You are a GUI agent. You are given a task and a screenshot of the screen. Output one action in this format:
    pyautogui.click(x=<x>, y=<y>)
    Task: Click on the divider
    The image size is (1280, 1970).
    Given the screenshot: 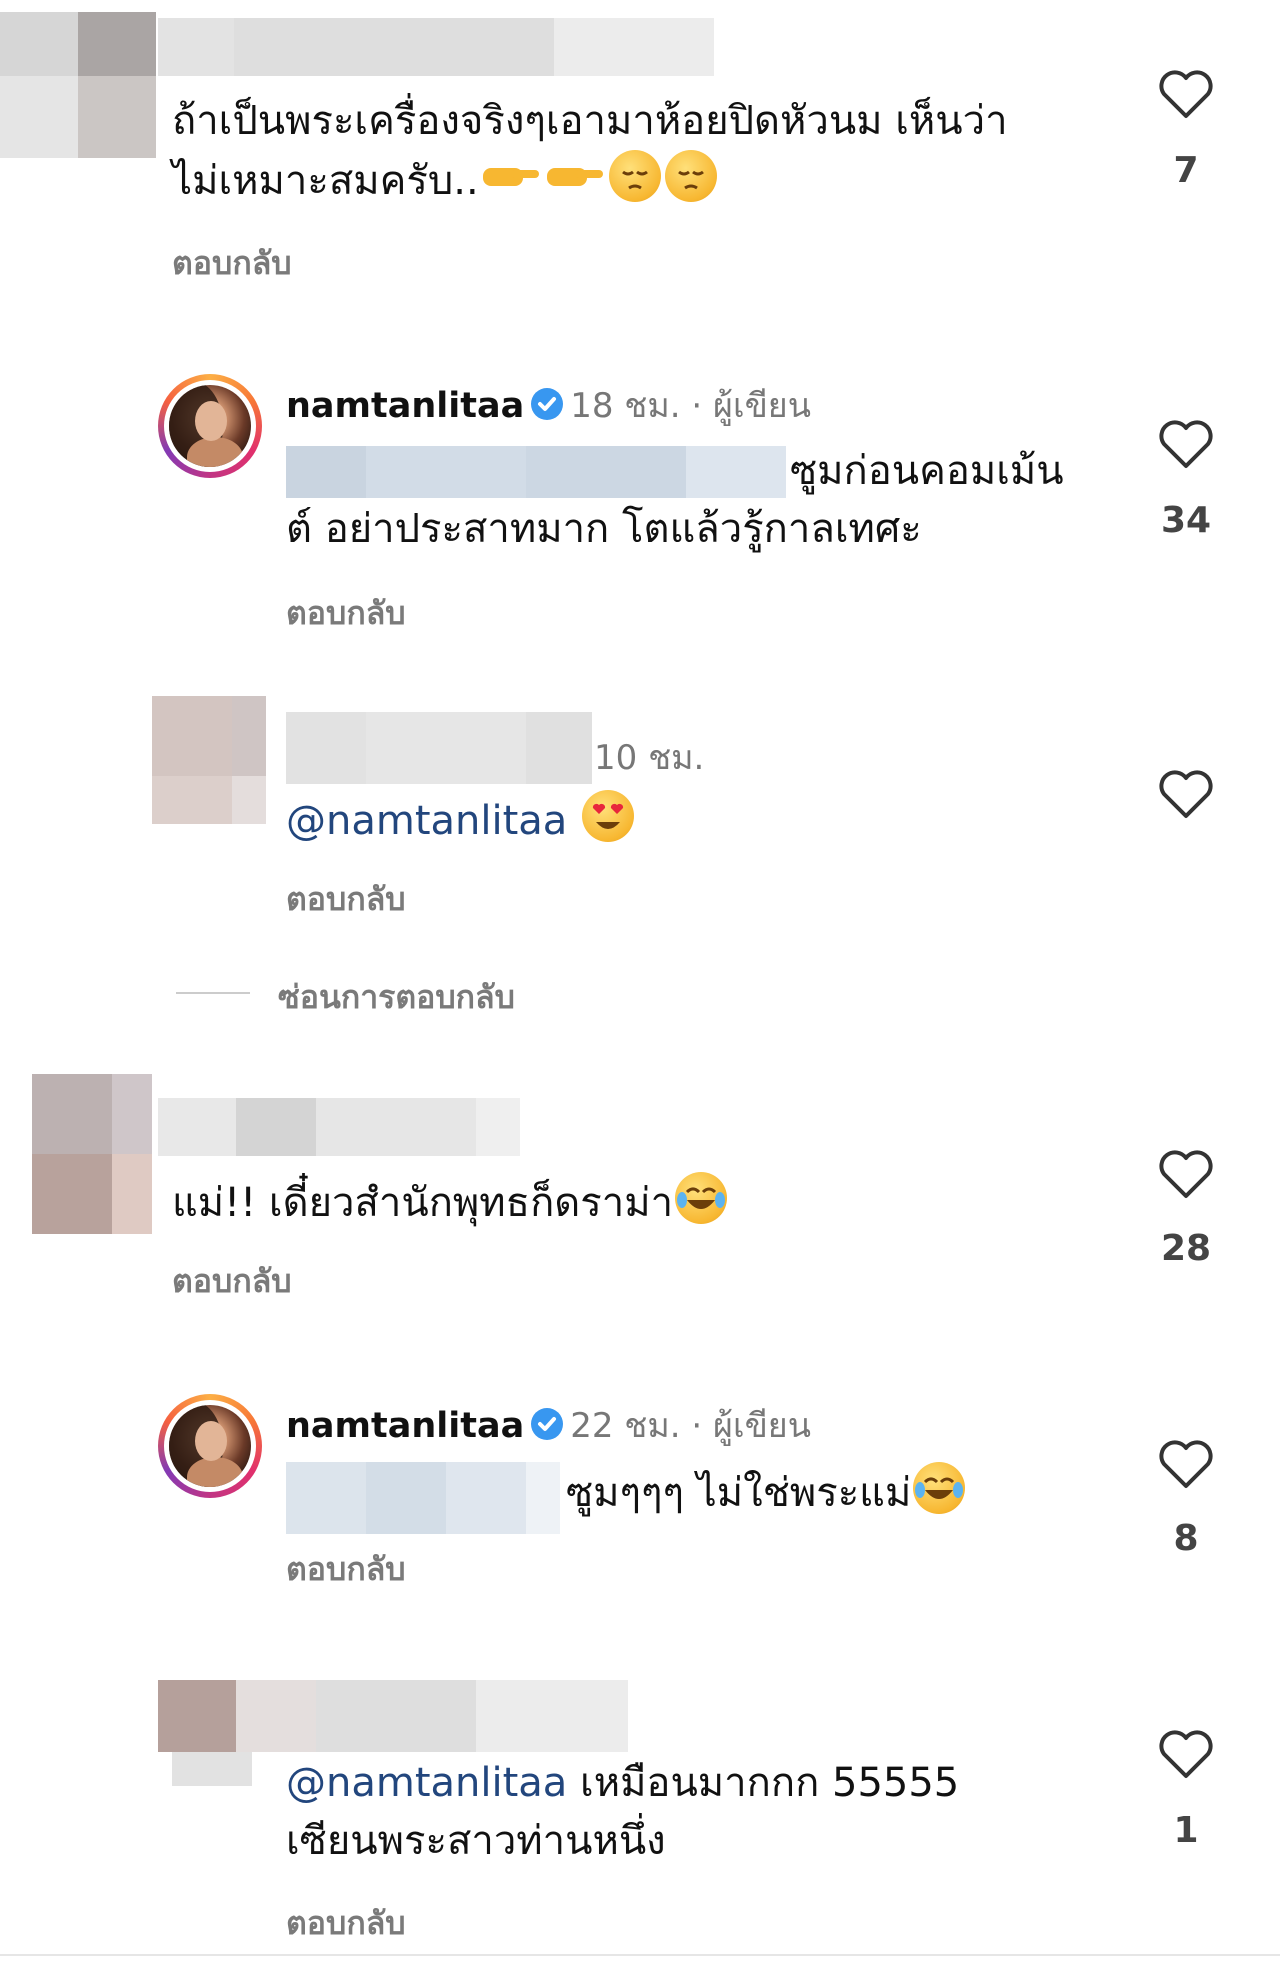 What is the action you would take?
    pyautogui.click(x=640, y=1955)
    